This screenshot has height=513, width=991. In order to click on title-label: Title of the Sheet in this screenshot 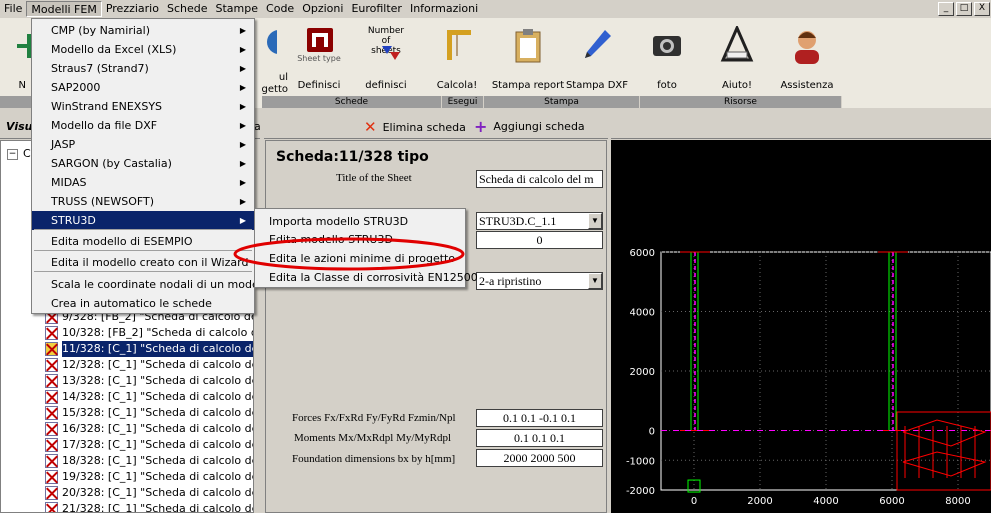, I will do `click(374, 178)`.